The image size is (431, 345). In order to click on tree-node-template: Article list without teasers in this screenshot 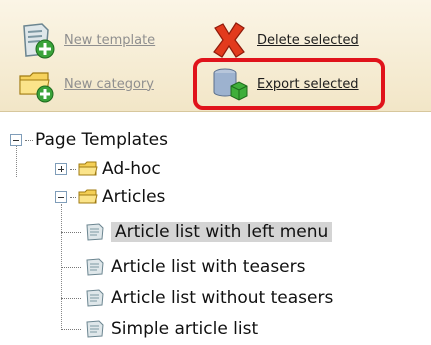, I will do `click(197, 298)`.